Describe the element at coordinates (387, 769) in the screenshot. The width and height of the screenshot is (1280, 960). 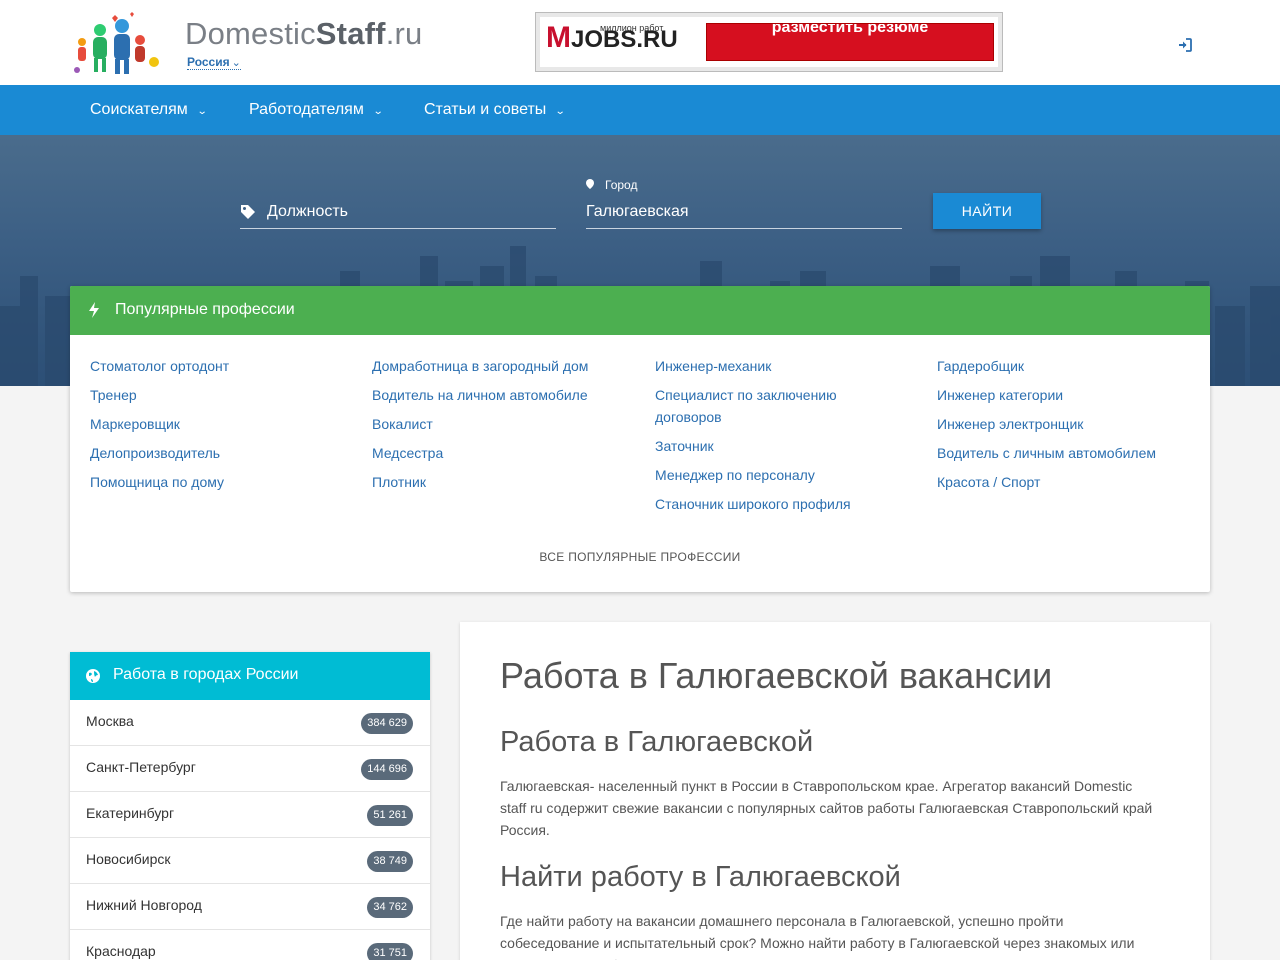
I see `vacancy-count-badge: 144 696` at that location.